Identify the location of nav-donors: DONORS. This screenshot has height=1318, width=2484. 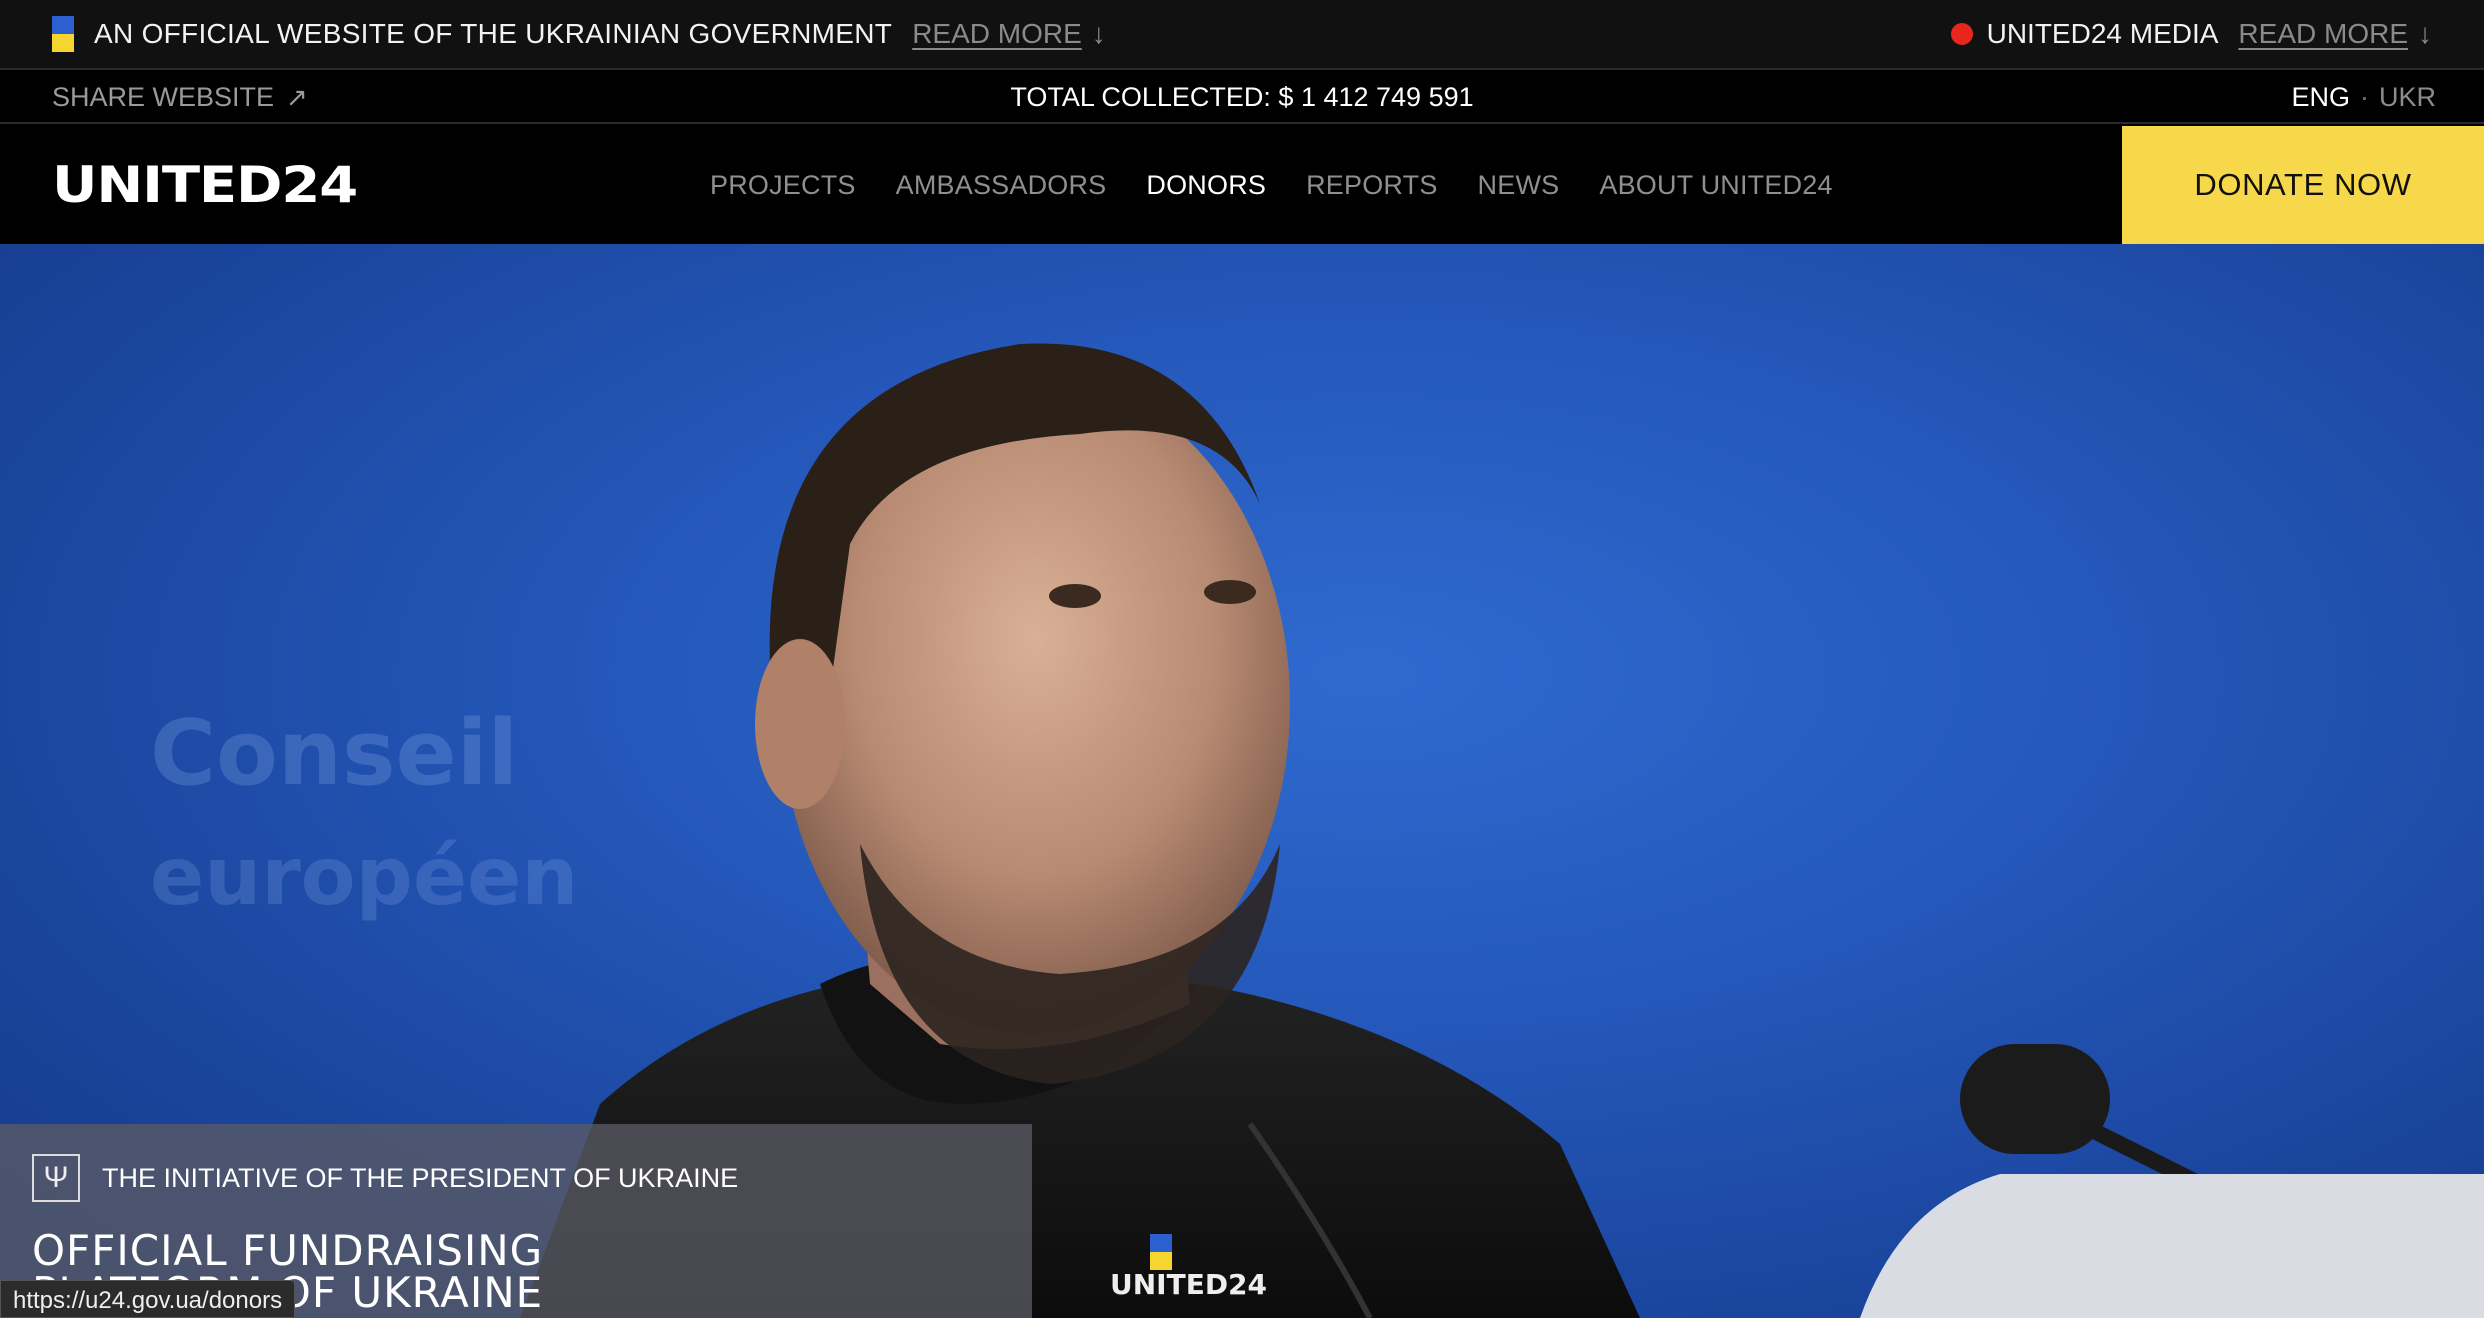
(1206, 185).